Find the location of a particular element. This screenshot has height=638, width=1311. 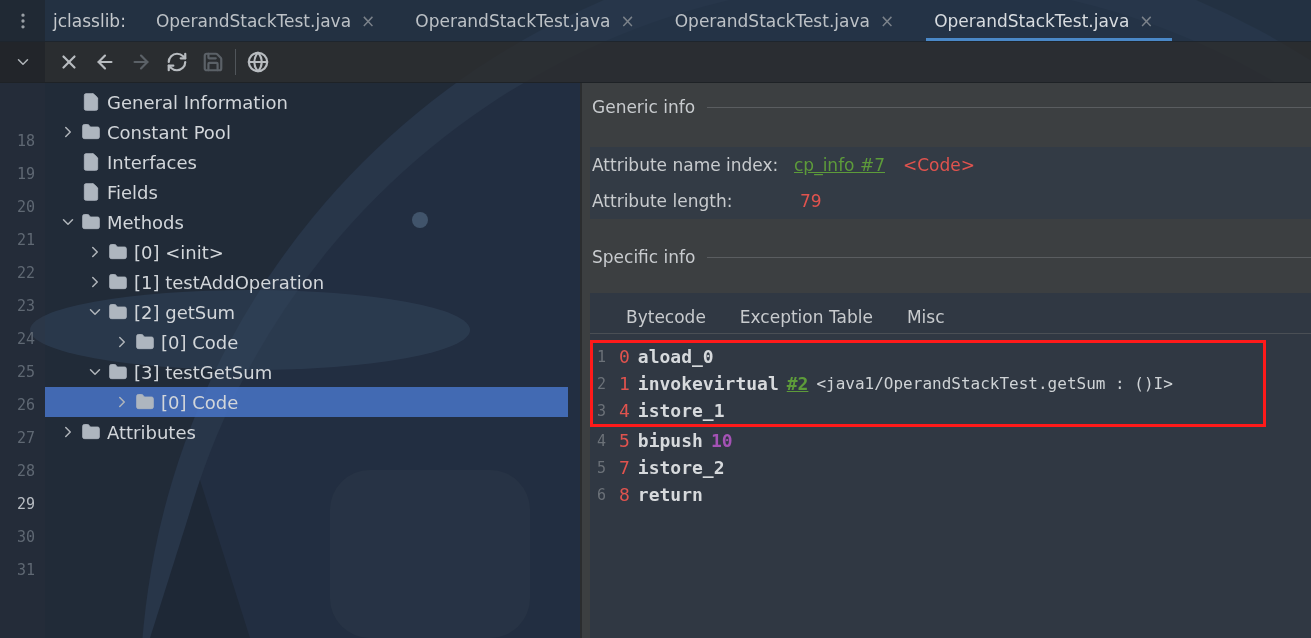

opcode: invokevirtual is located at coordinates (708, 383).